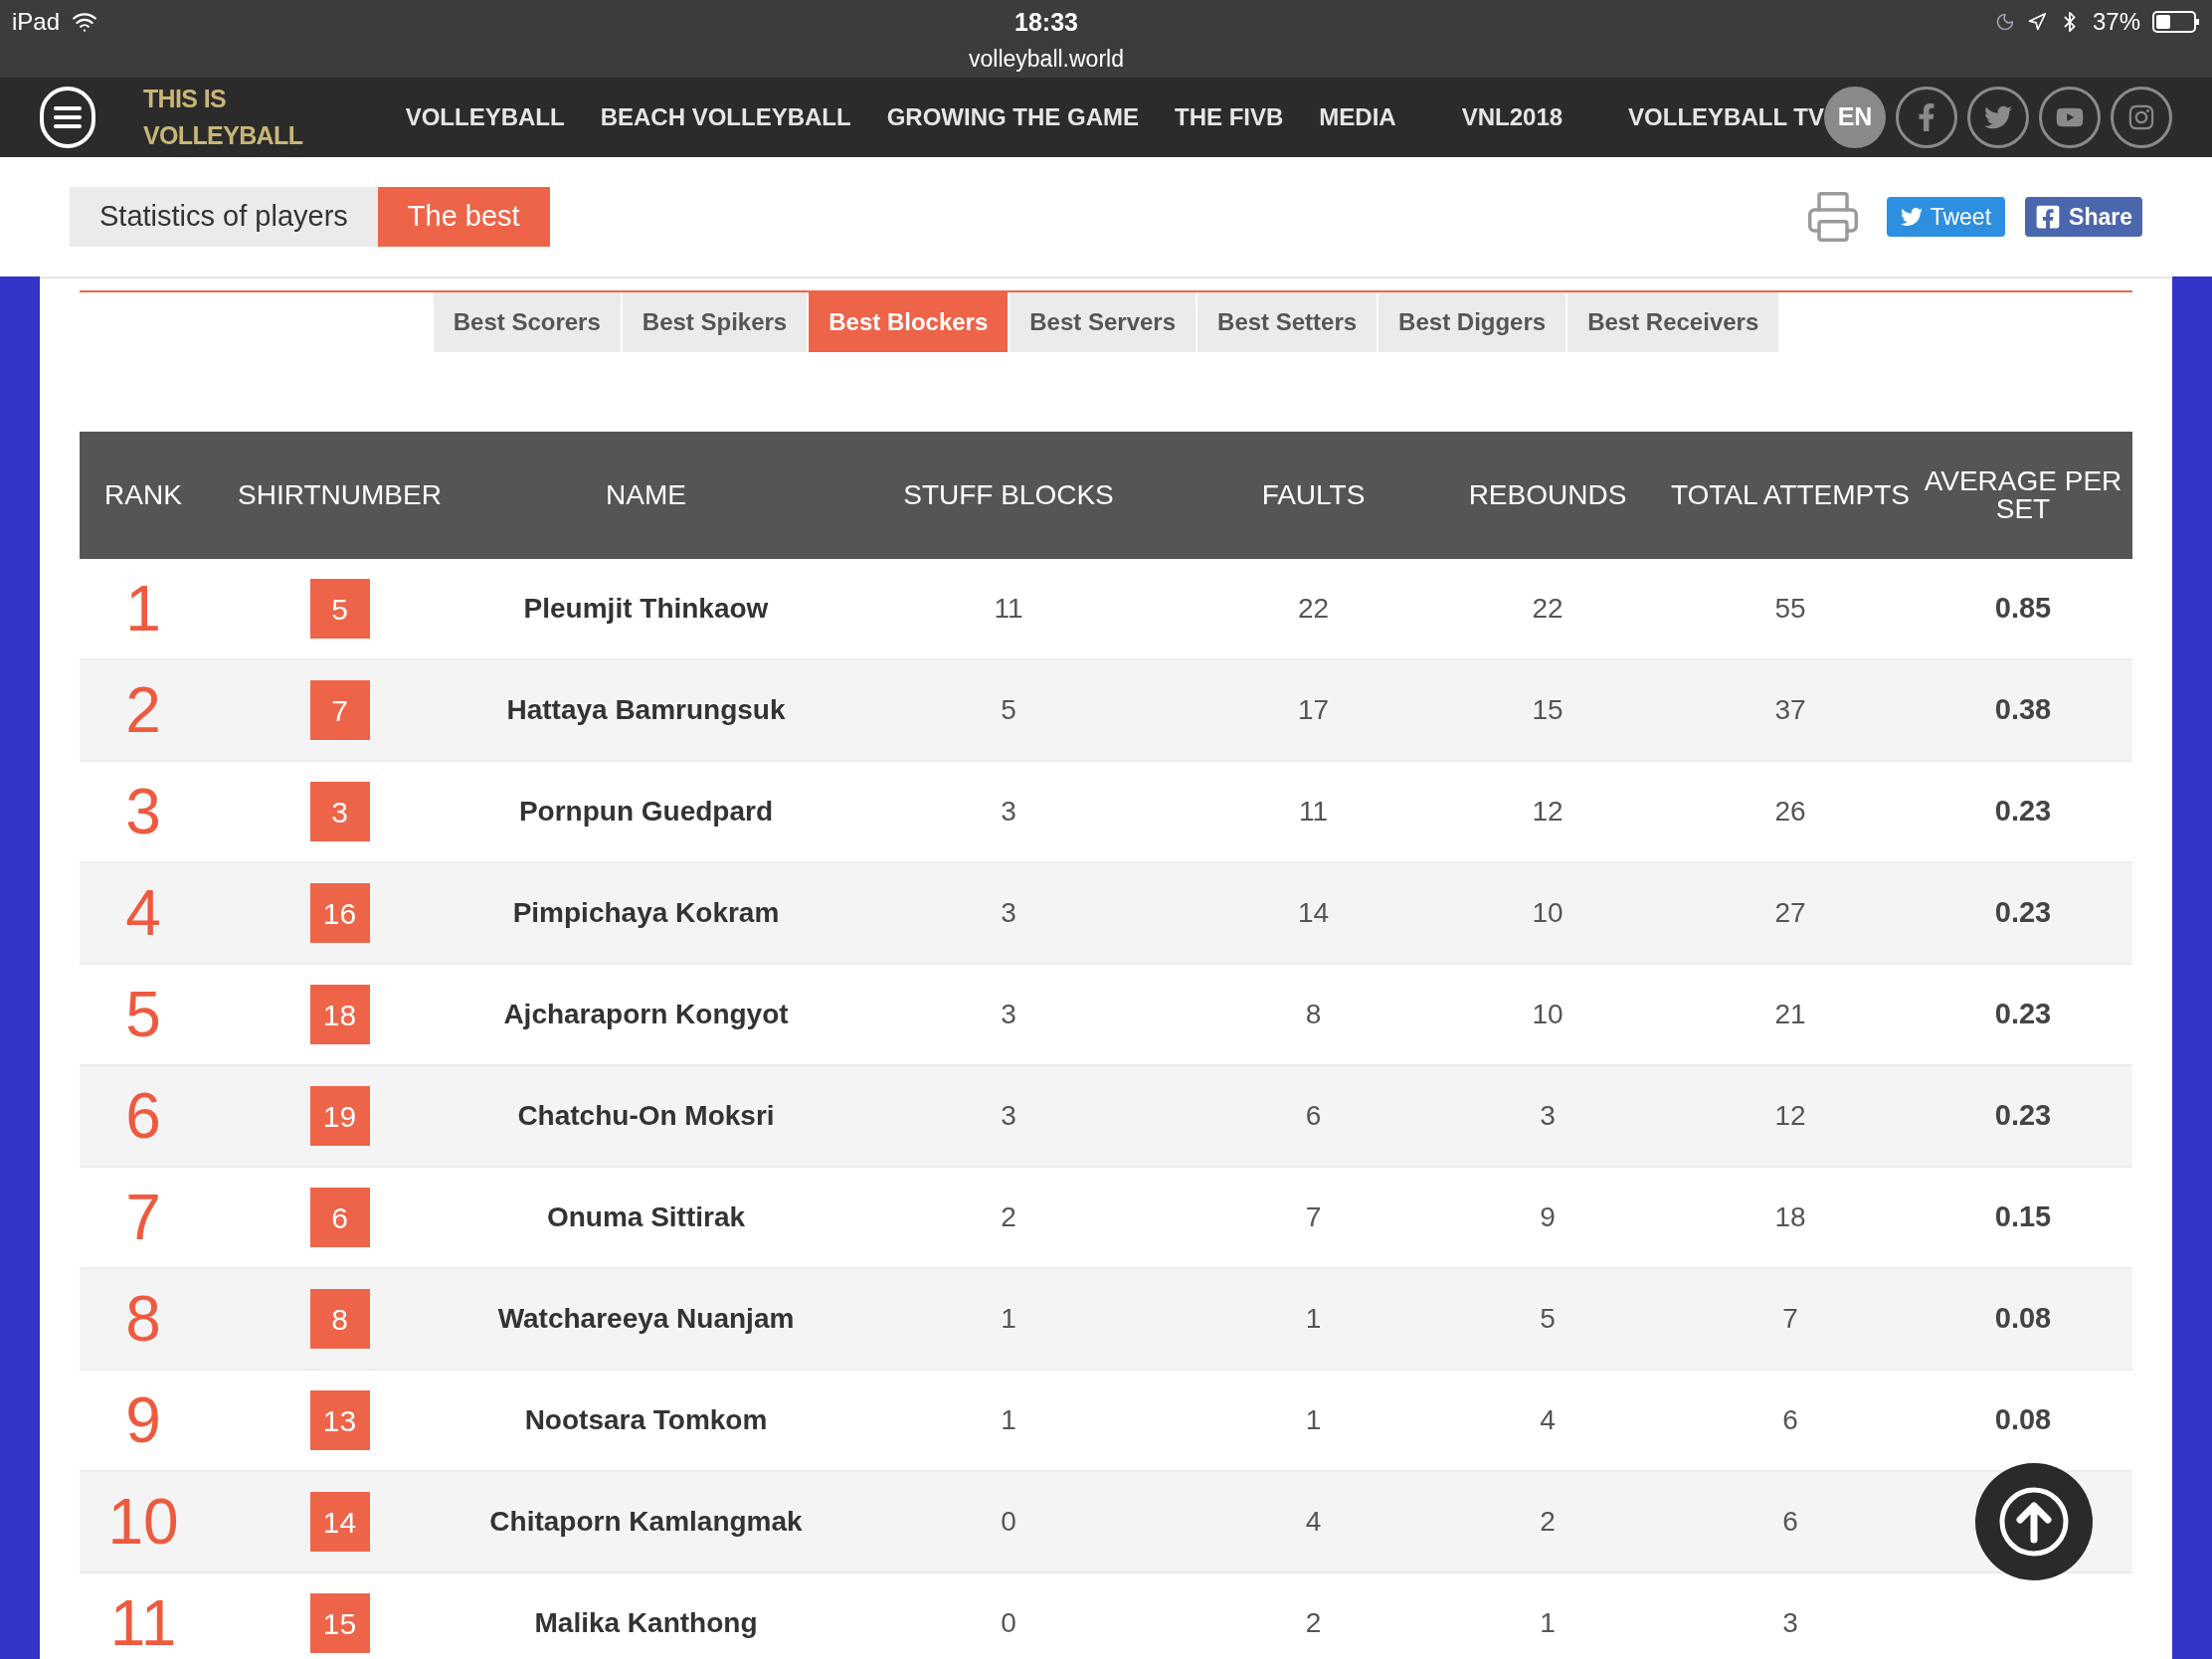  What do you see at coordinates (1357, 117) in the screenshot?
I see `nav-link: MEDIA` at bounding box center [1357, 117].